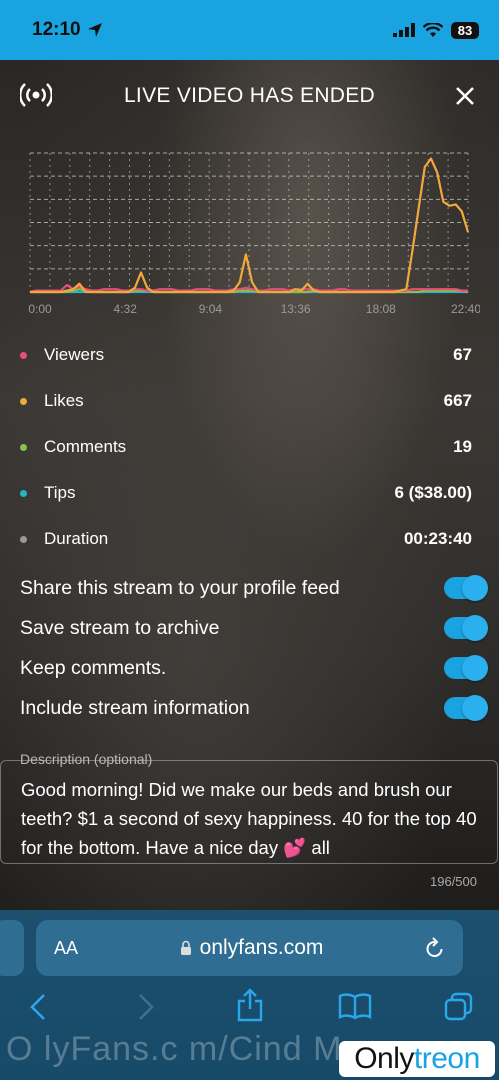  I want to click on share-icon, so click(250, 1005).